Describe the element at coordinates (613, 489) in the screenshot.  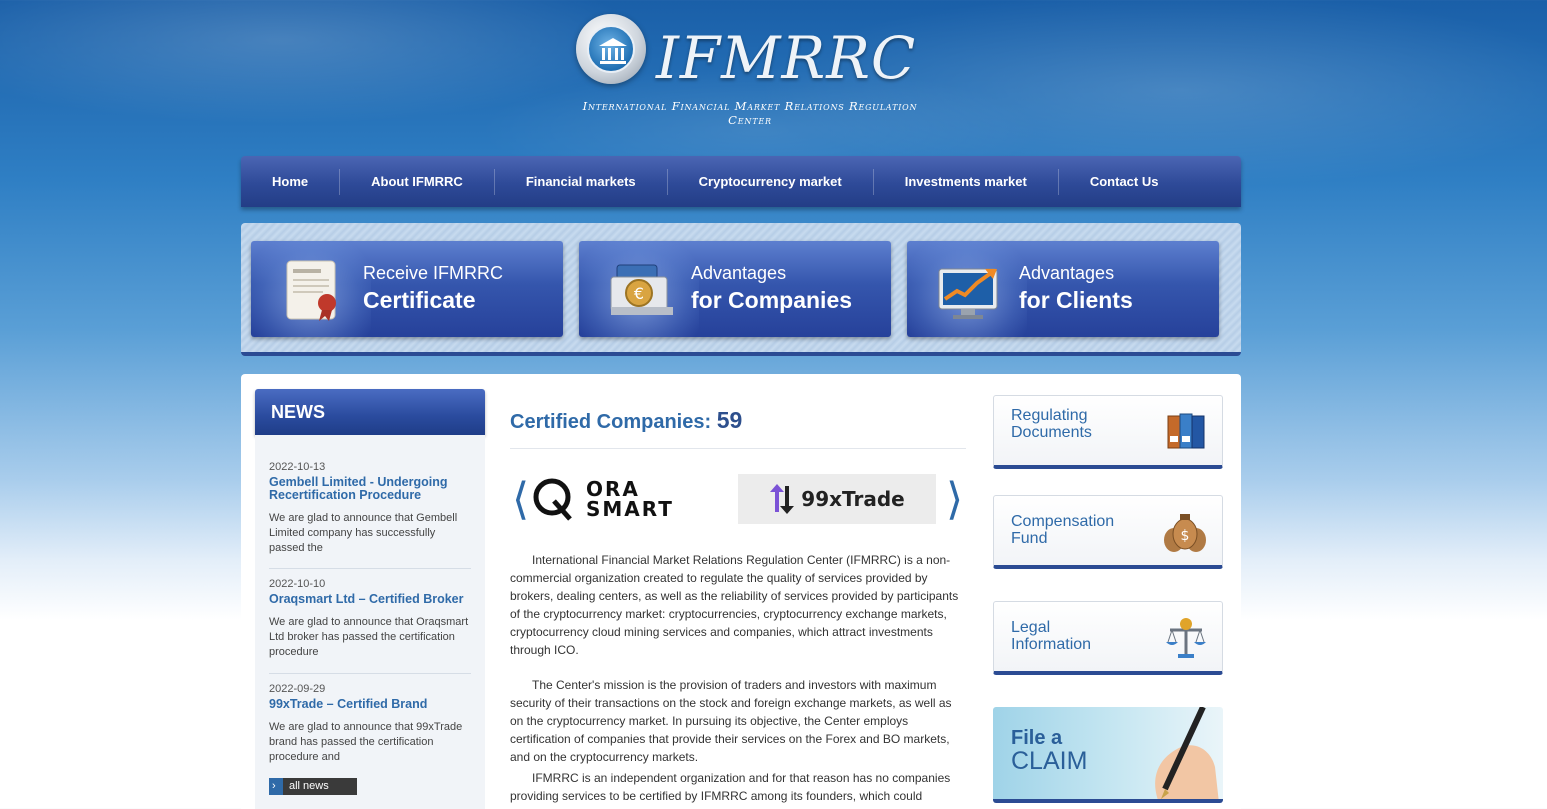
I see `orasmart-line1: ORA` at that location.